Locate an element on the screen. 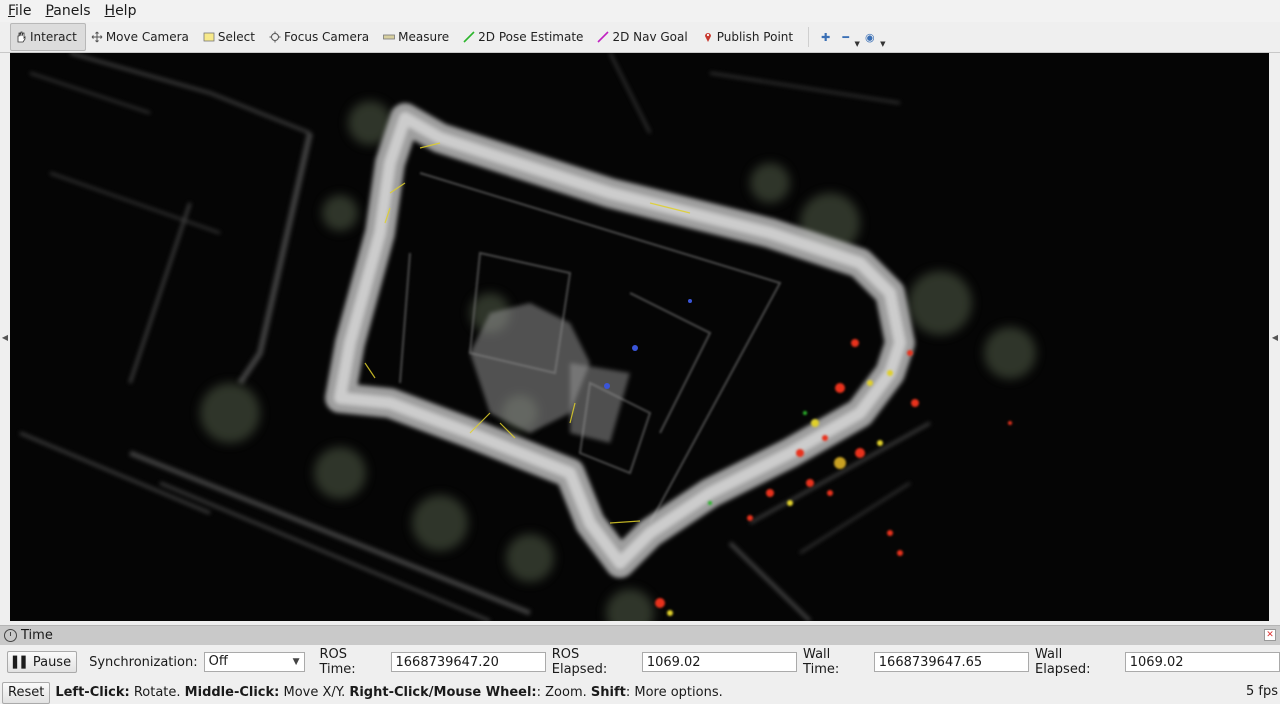 The image size is (1280, 704). tool-publish-point: Publish Point is located at coordinates (749, 37).